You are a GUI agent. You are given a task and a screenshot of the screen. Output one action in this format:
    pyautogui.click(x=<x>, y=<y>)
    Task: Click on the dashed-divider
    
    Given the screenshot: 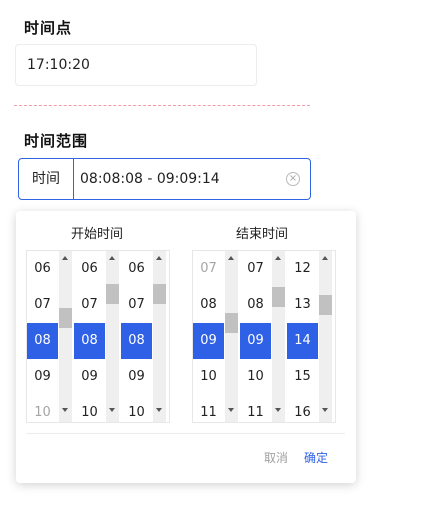 What is the action you would take?
    pyautogui.click(x=162, y=105)
    